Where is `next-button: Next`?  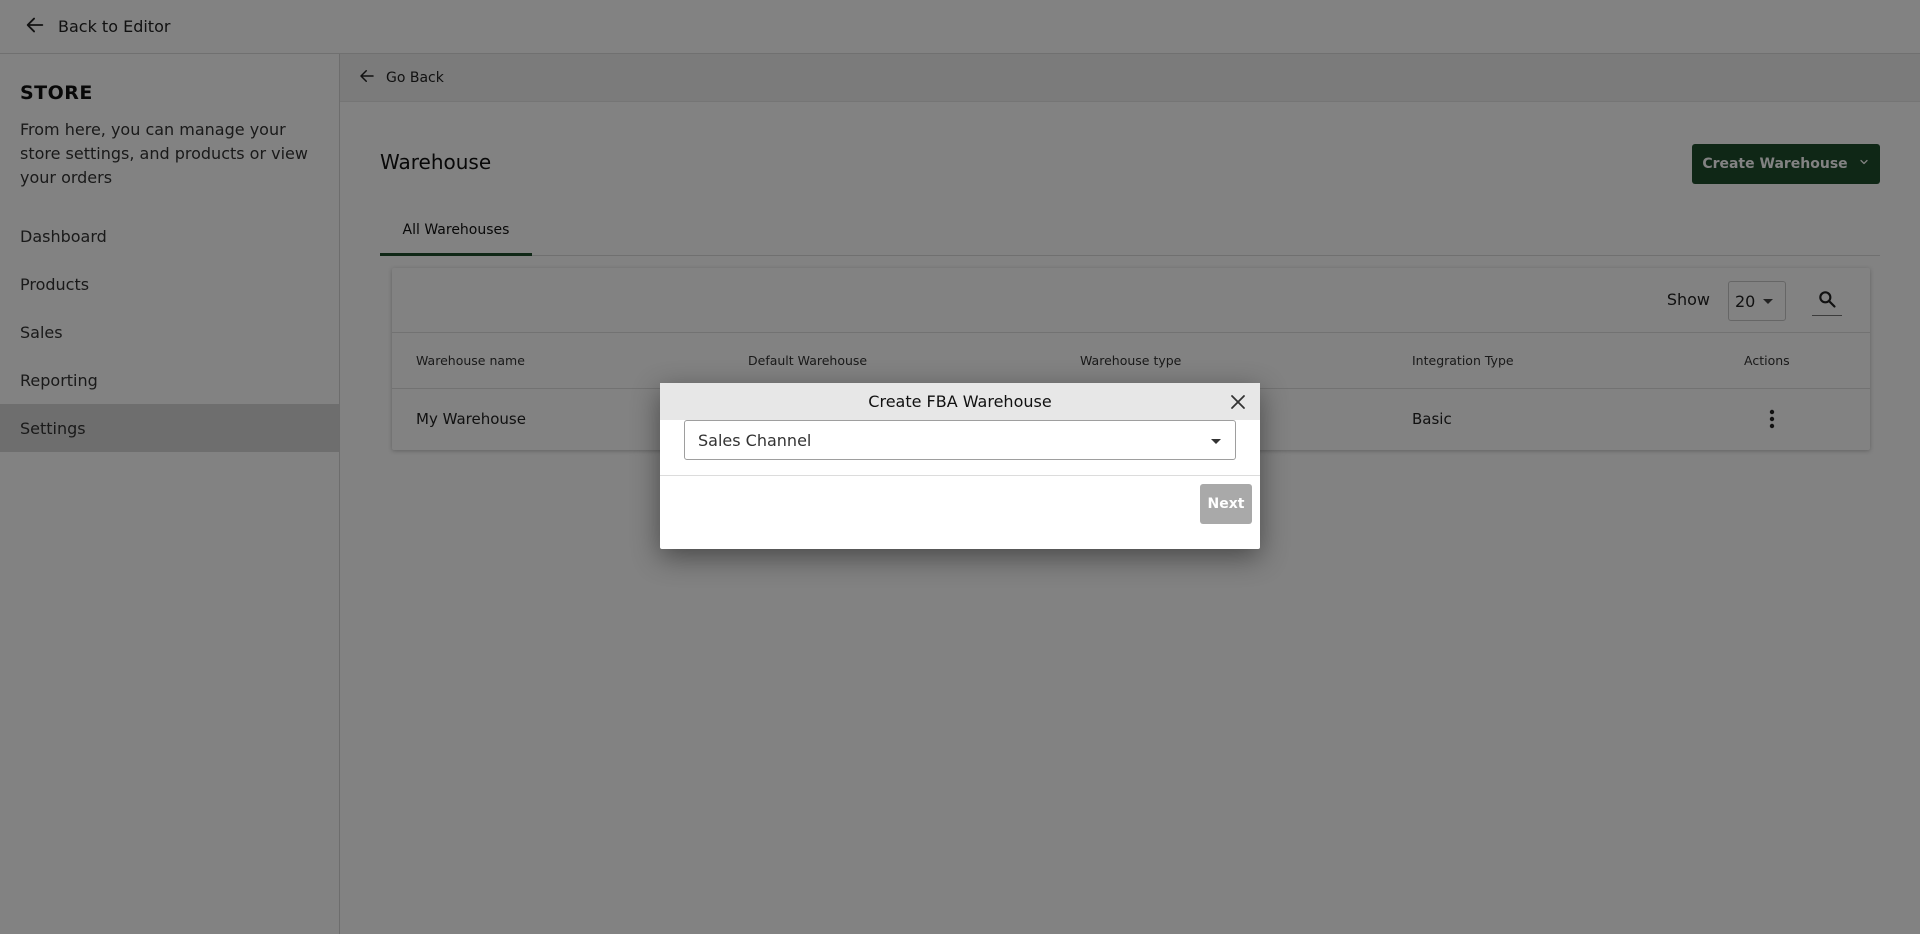 next-button: Next is located at coordinates (1226, 504).